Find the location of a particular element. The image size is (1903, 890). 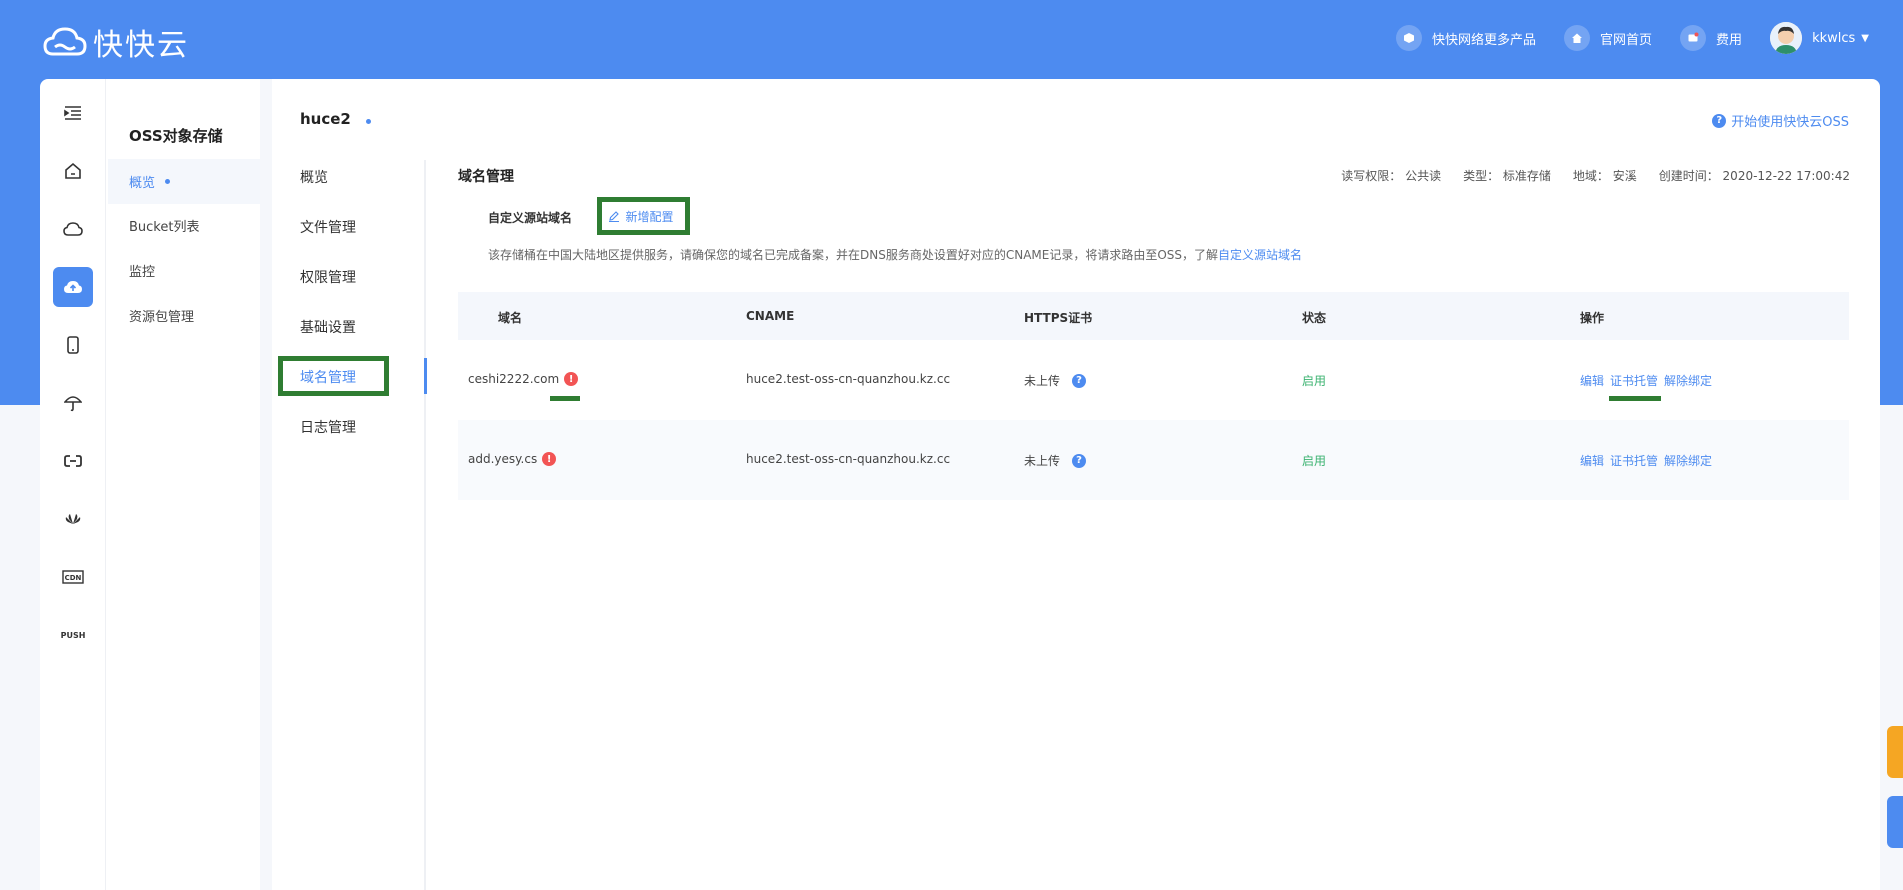

push-nav-icon: PUSH is located at coordinates (73, 635).